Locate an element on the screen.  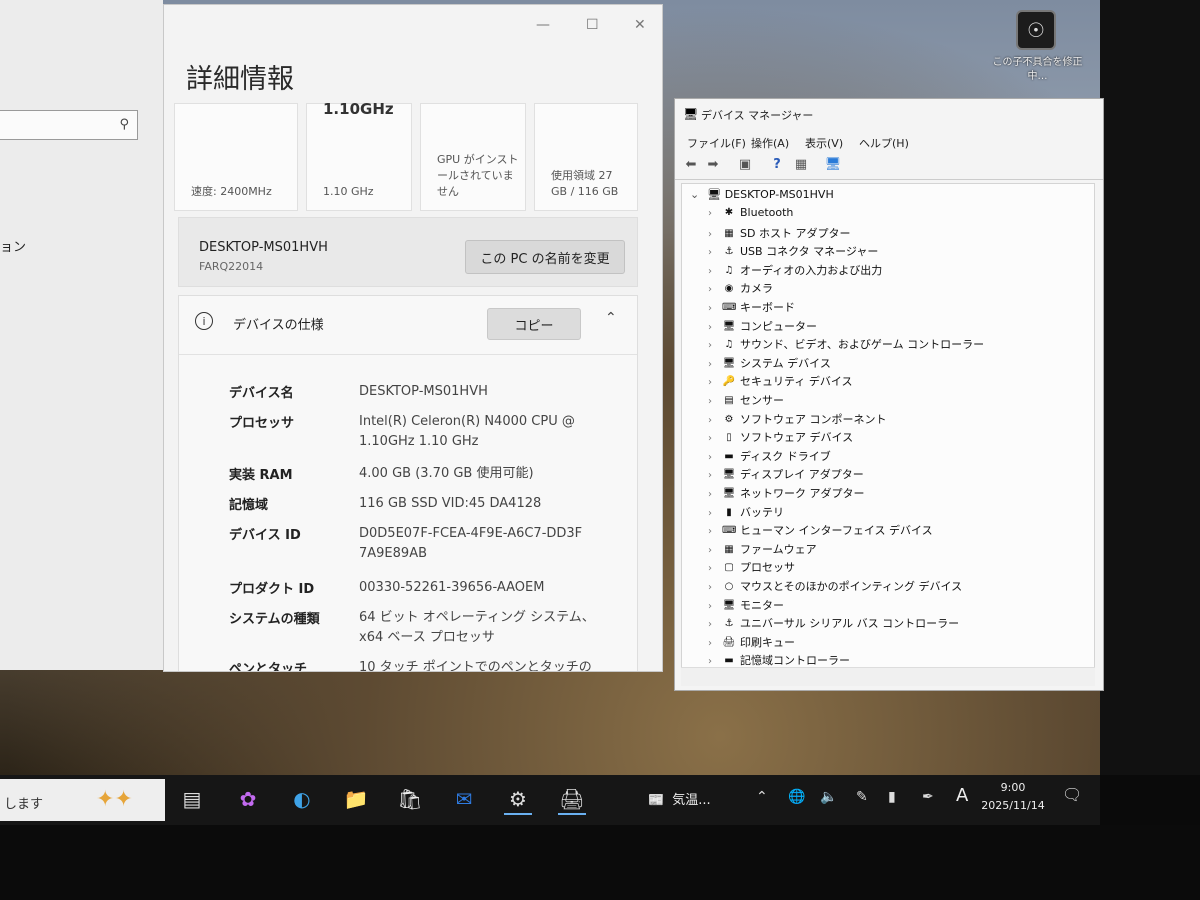
settings-gear-icon: ⚙ is located at coordinates (518, 800).